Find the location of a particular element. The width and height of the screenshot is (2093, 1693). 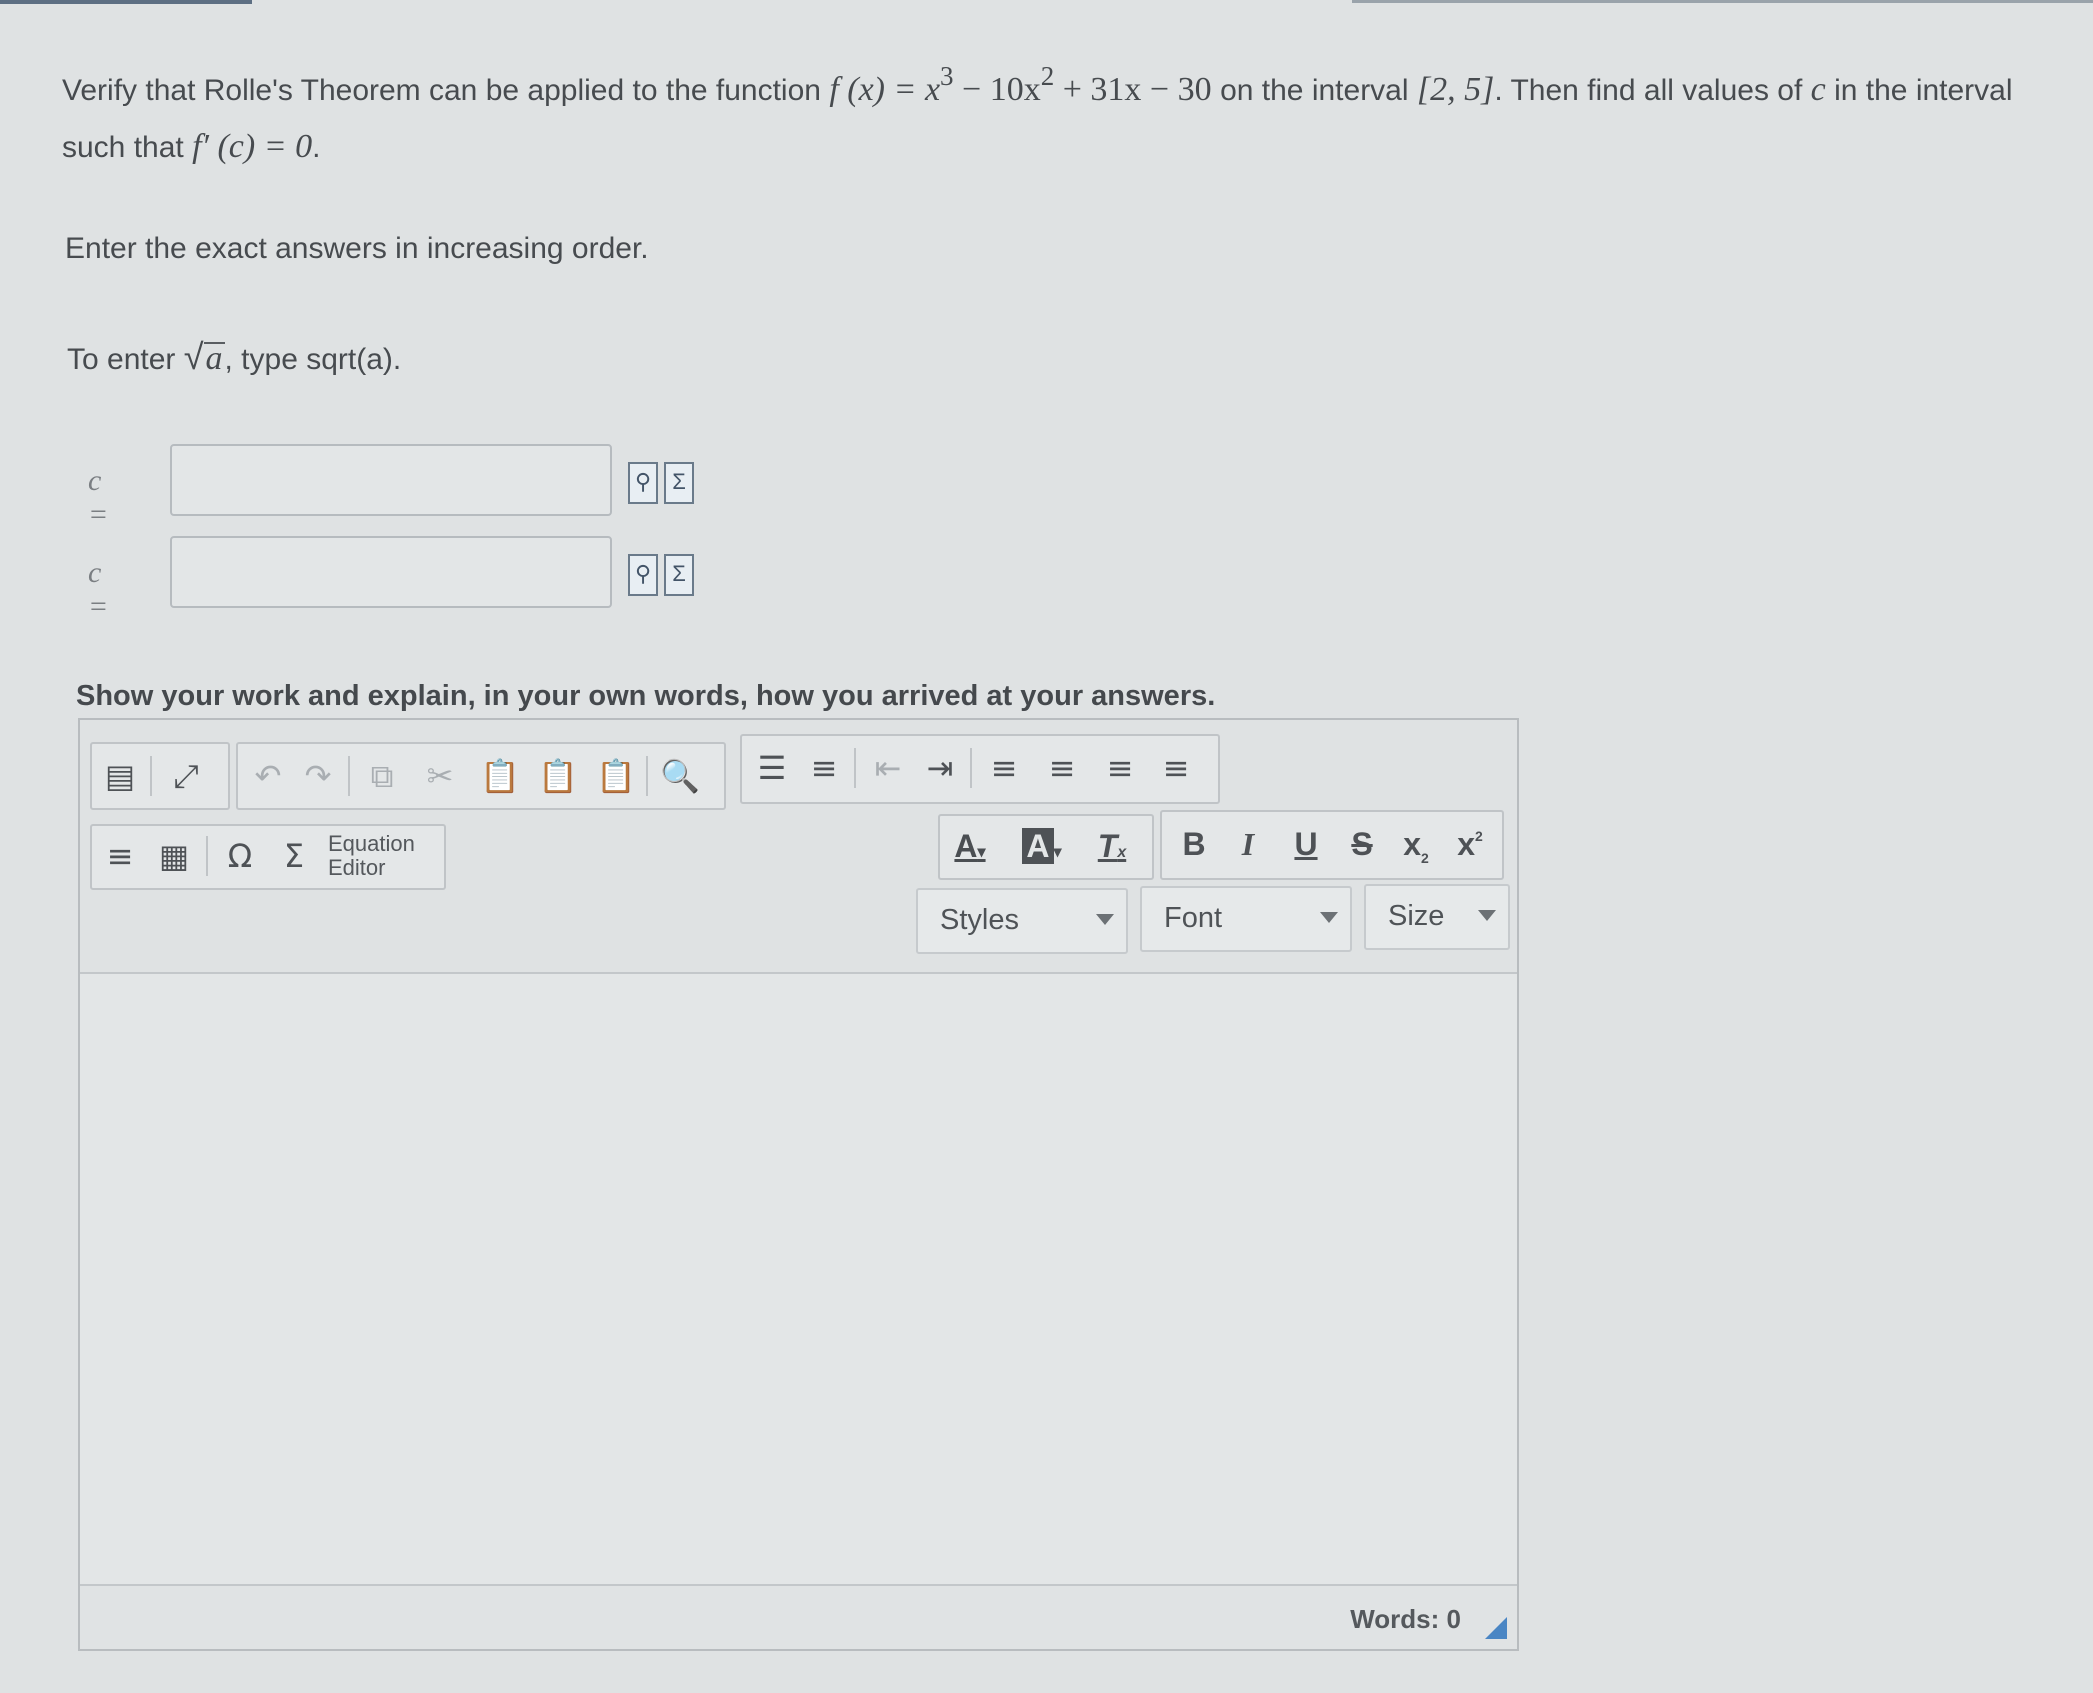

align-justify-icon: ≡ is located at coordinates (1176, 768).